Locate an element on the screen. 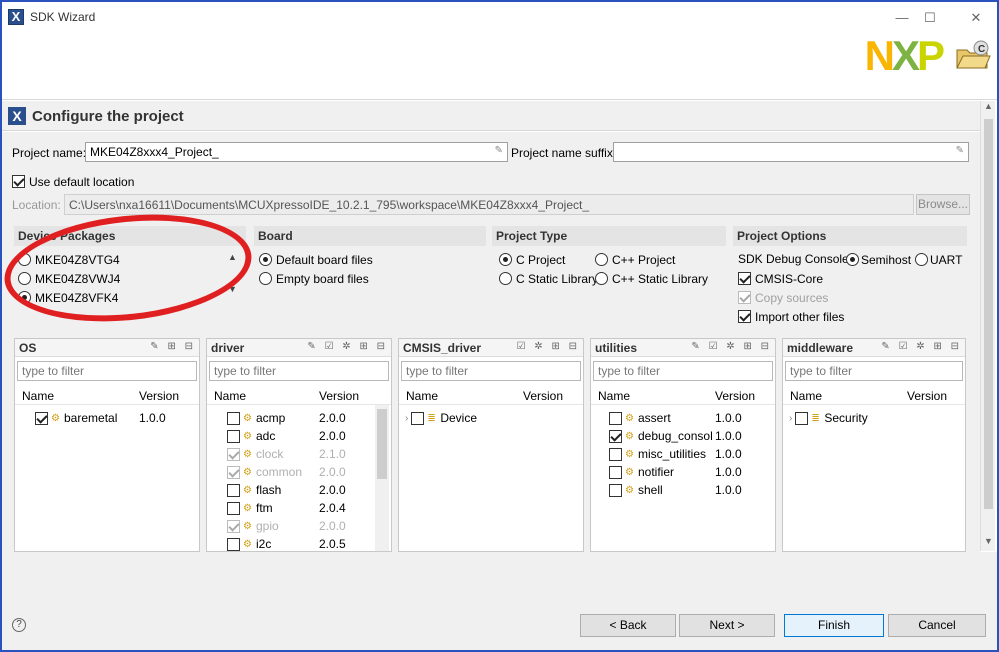 The image size is (999, 652). project-name-label: Project name: is located at coordinates (49, 153).